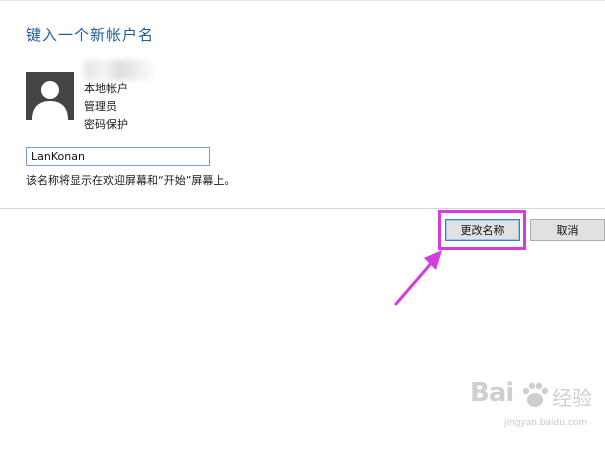 The height and width of the screenshot is (454, 605). What do you see at coordinates (100, 106) in the screenshot?
I see `account-role: 管理员` at bounding box center [100, 106].